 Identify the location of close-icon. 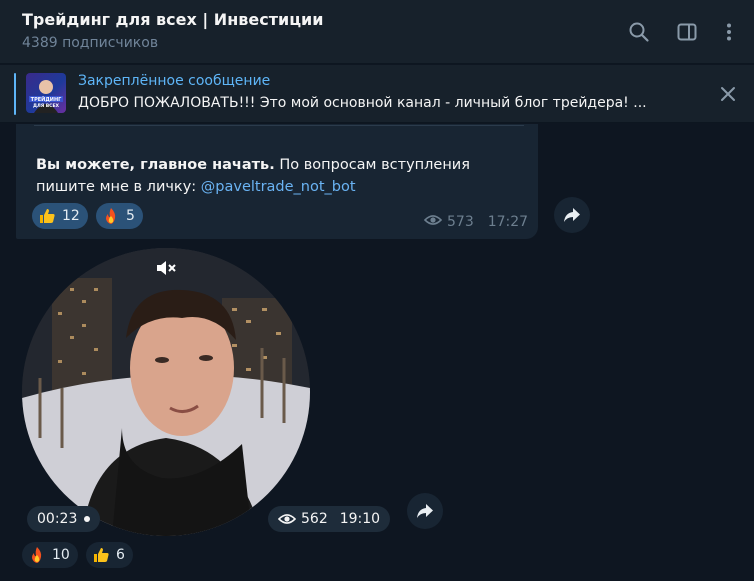
(728, 94).